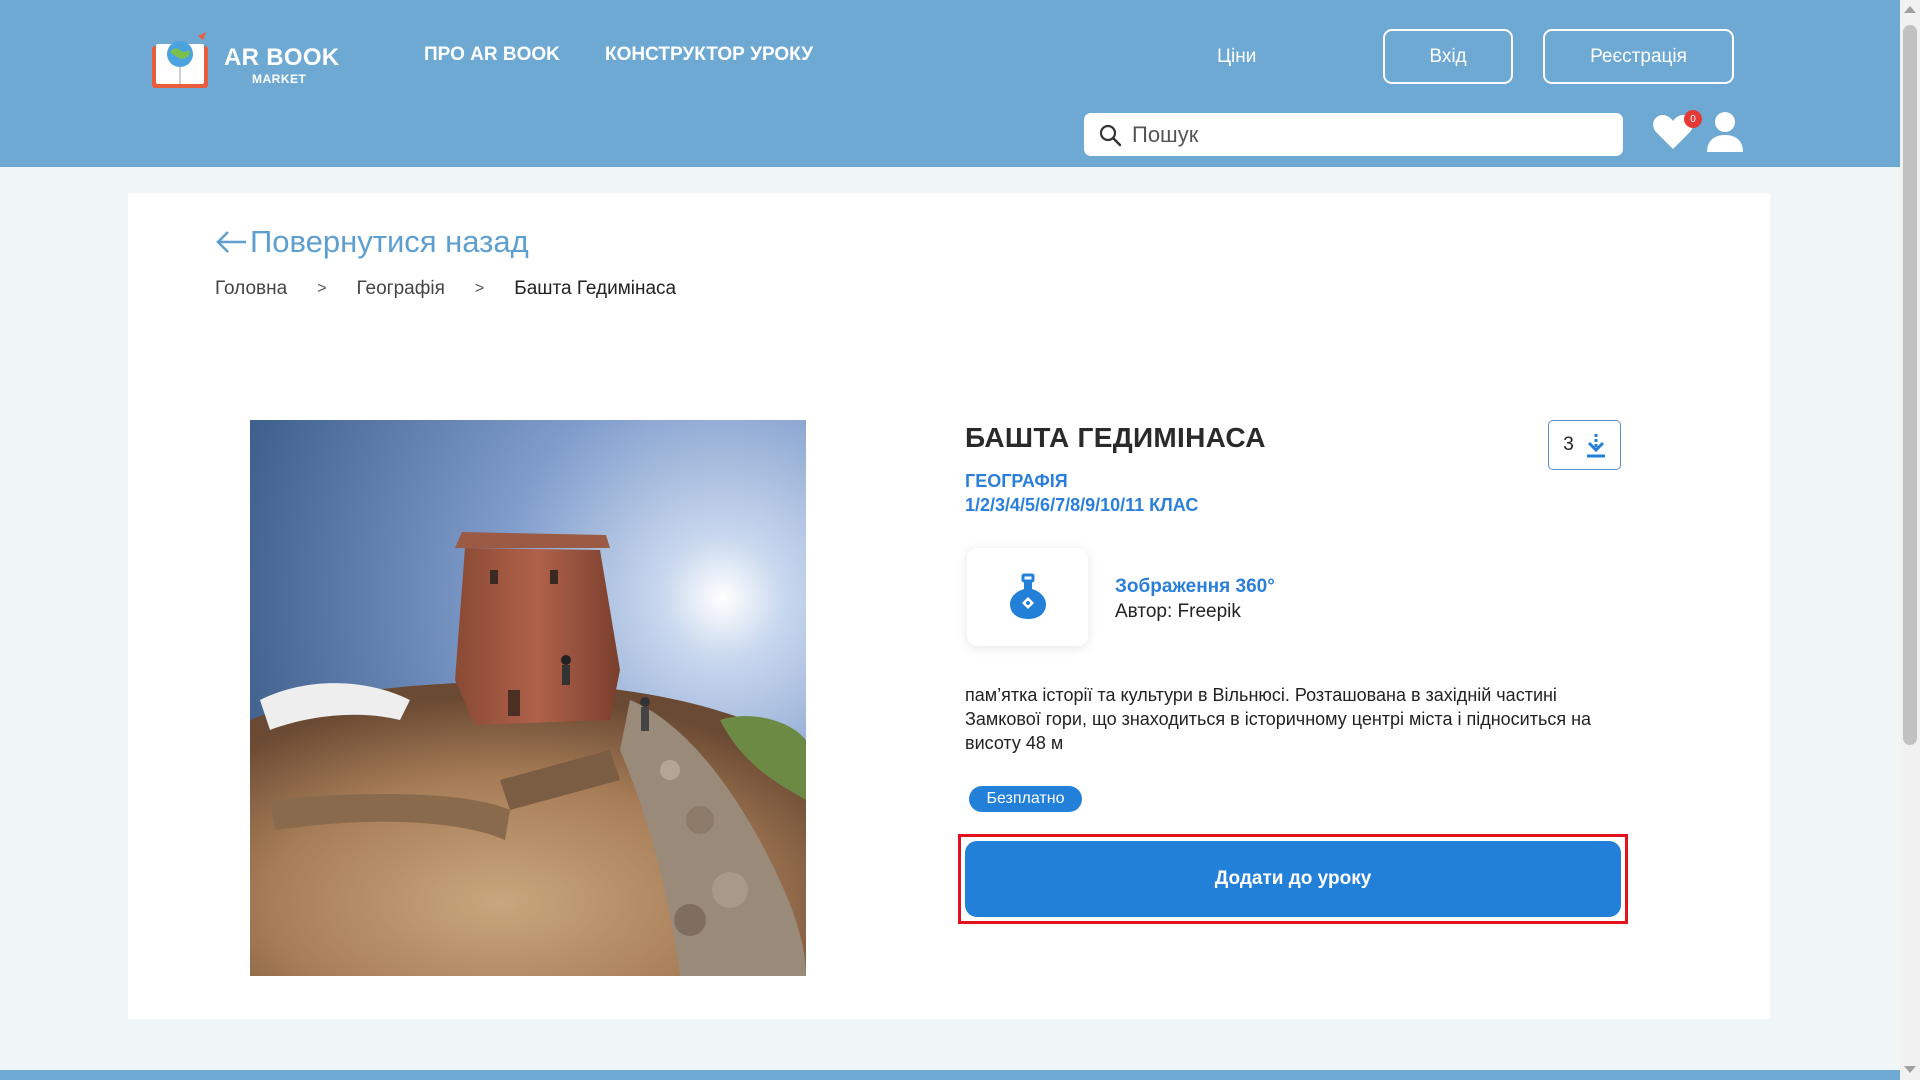 The height and width of the screenshot is (1080, 1920). What do you see at coordinates (1448, 56) in the screenshot?
I see `login-button: Вхід` at bounding box center [1448, 56].